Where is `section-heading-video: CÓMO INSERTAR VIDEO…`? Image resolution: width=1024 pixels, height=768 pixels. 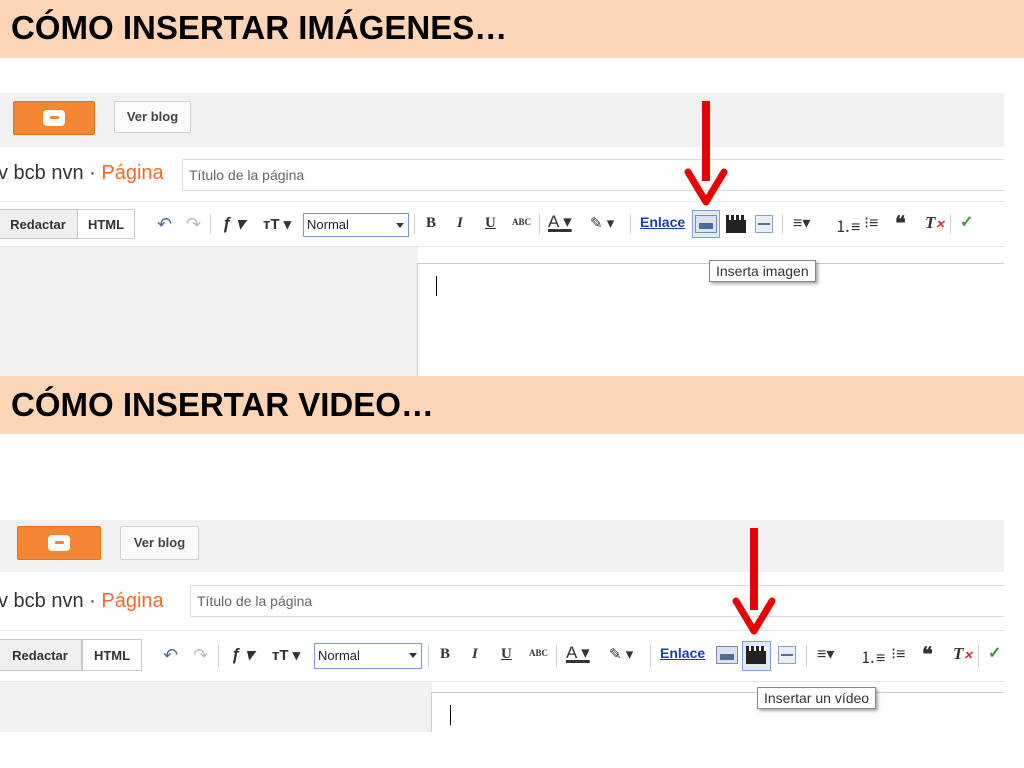 section-heading-video: CÓMO INSERTAR VIDEO… is located at coordinates (512, 405).